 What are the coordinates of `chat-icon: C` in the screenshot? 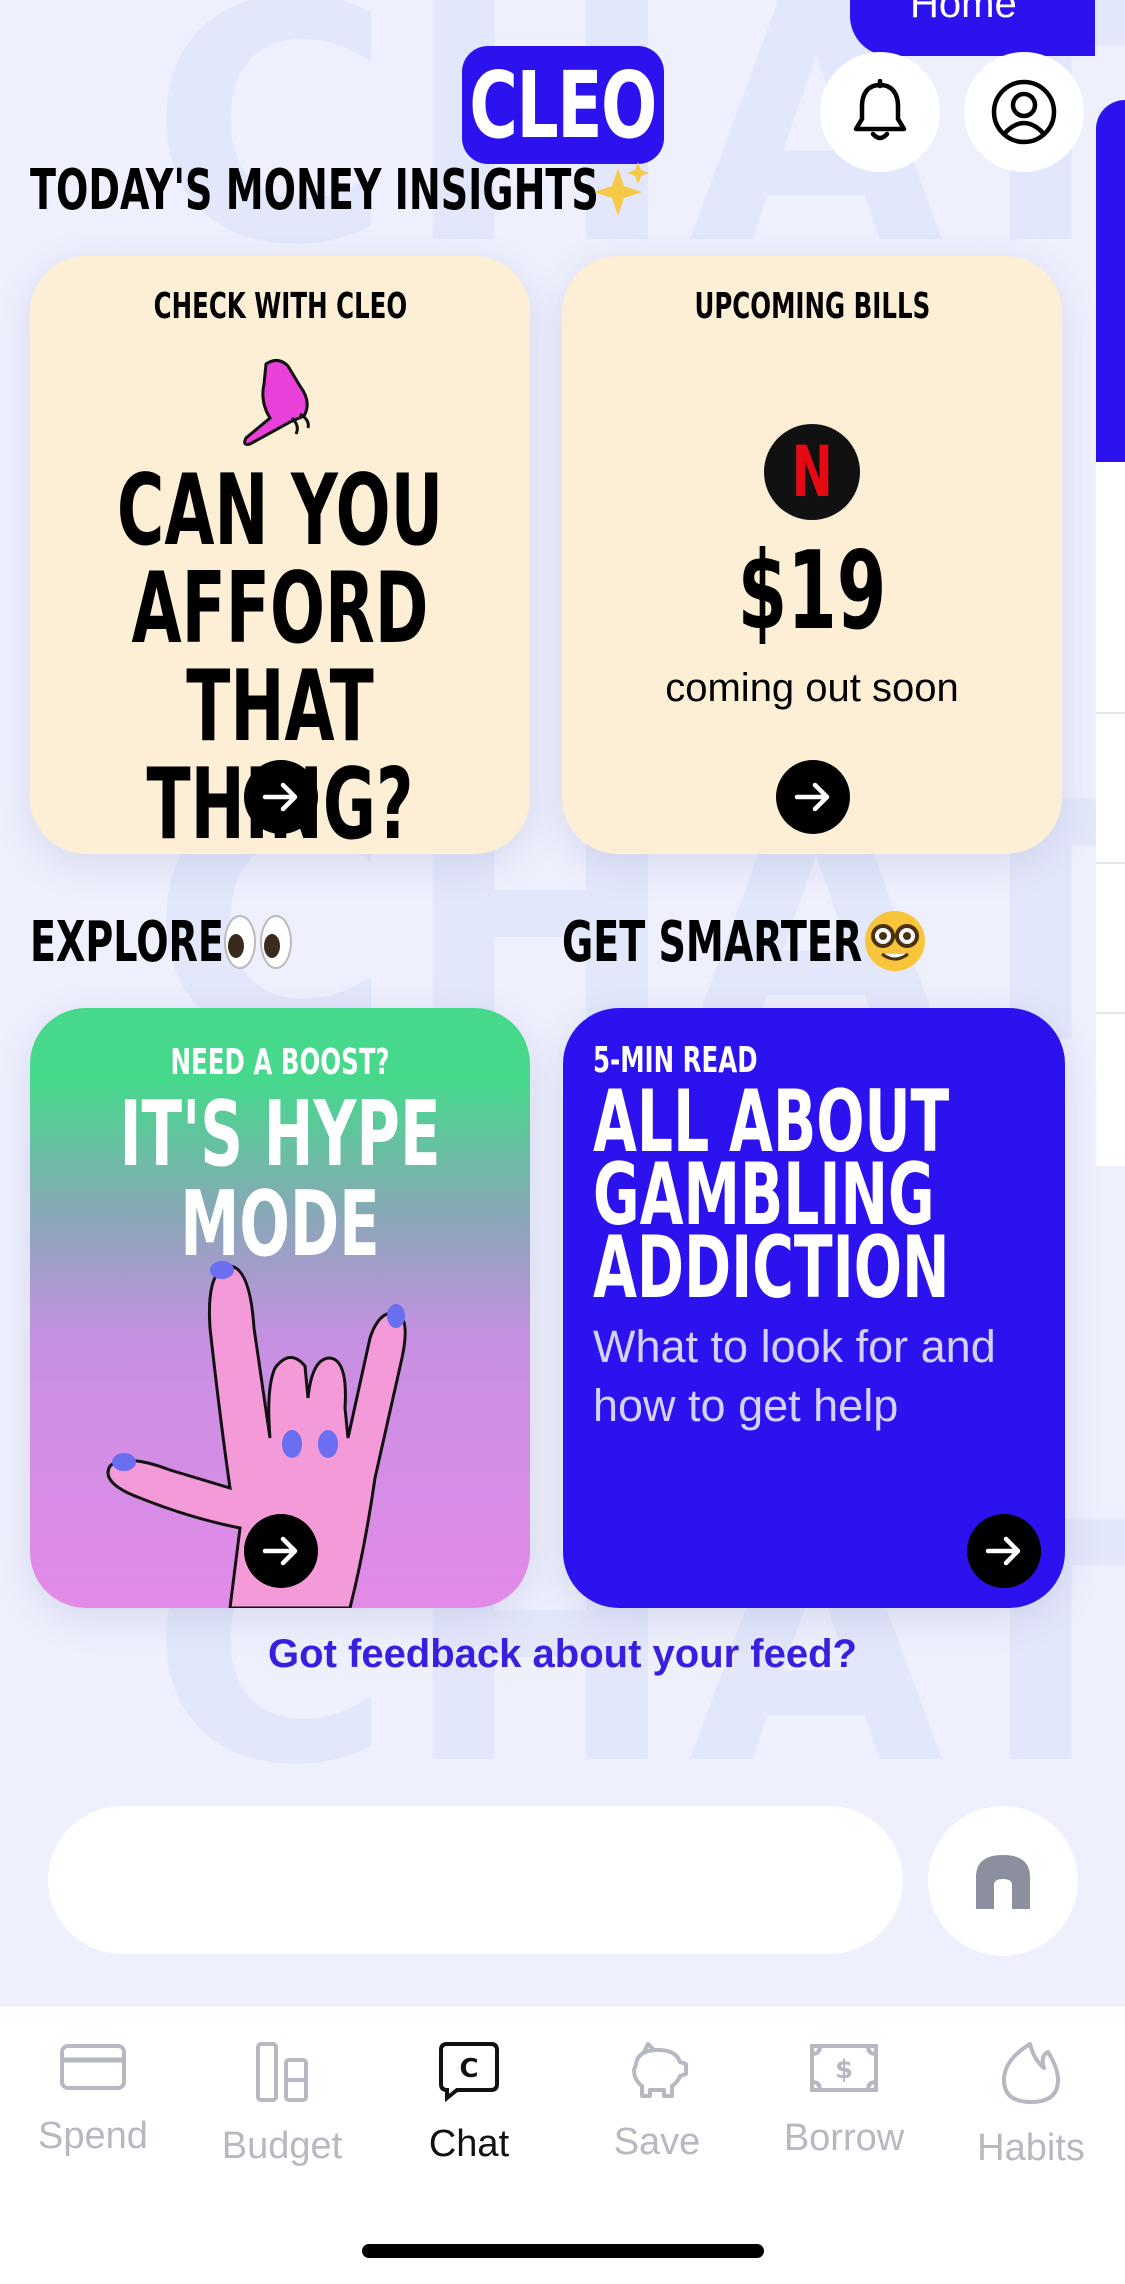 It's located at (469, 2072).